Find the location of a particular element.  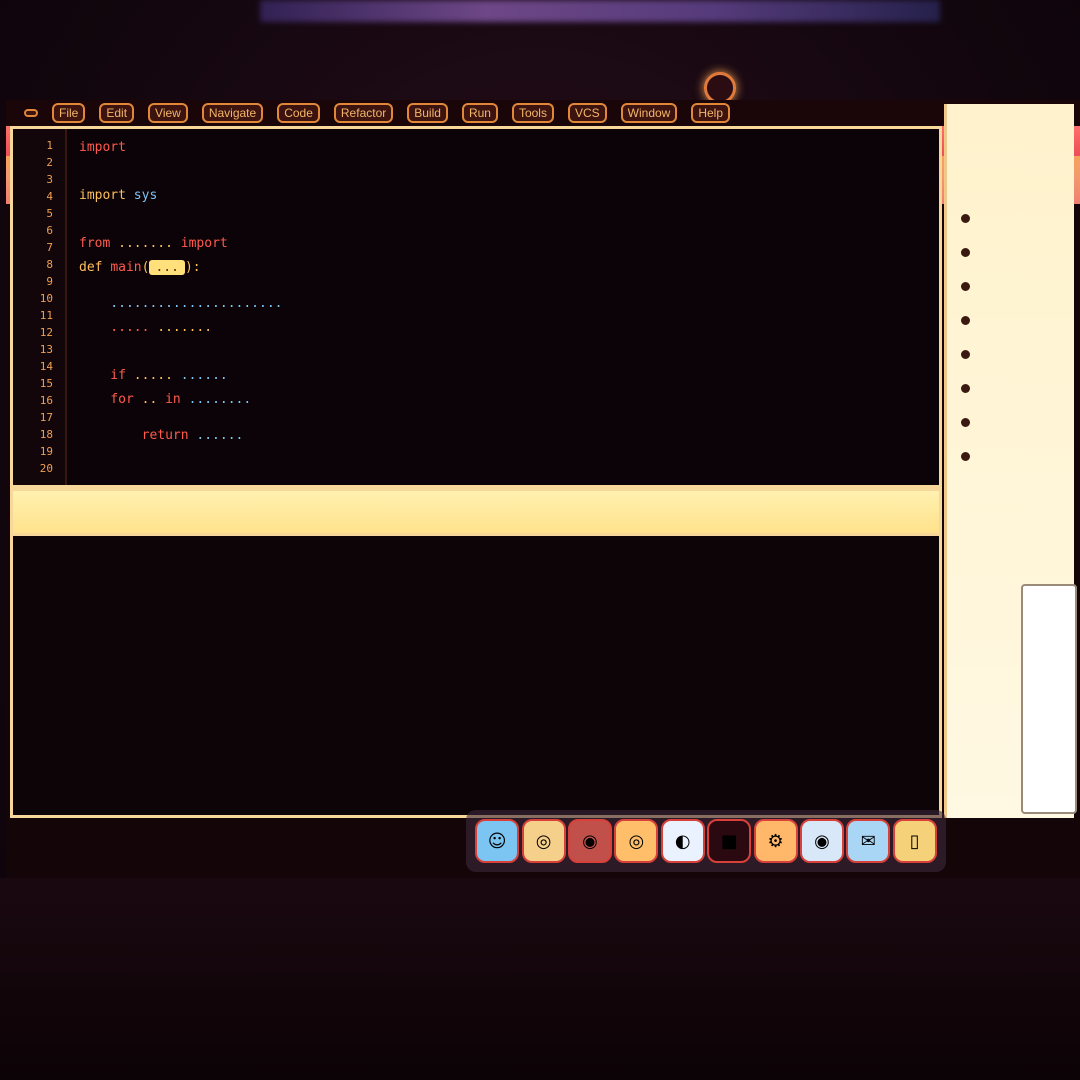

line-number: 20 is located at coordinates (46, 468).